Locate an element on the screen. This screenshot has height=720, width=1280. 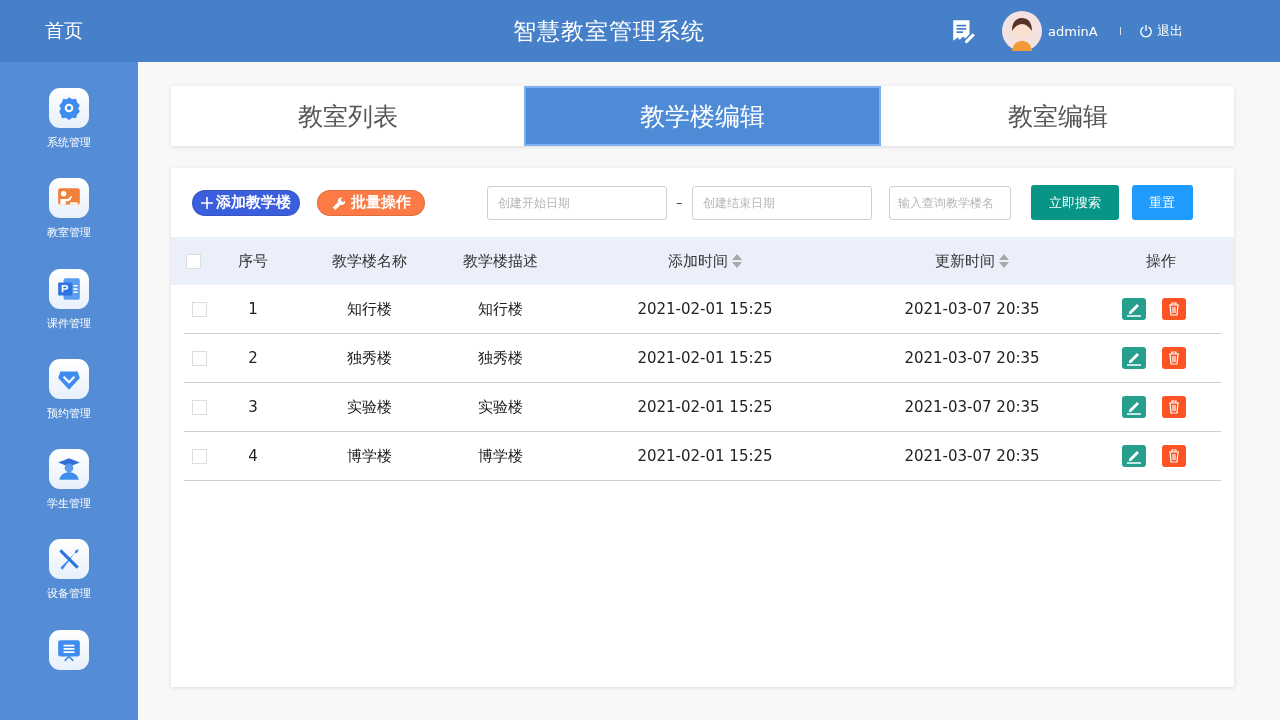
sidebar-item: 预约管理 is located at coordinates (69, 413).